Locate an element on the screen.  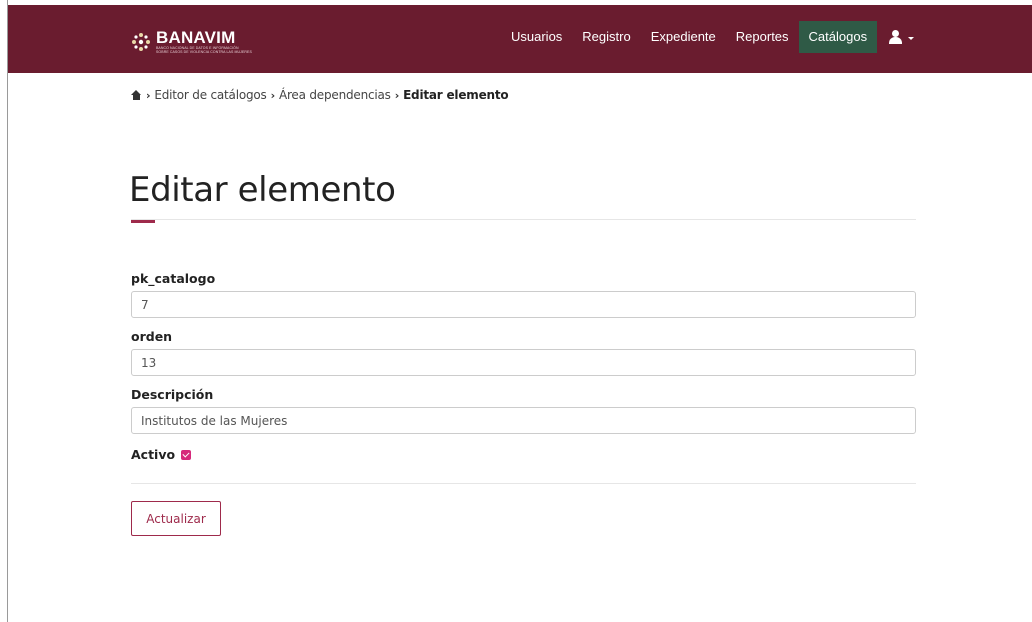
nav-item-expediente: Expediente is located at coordinates (683, 37).